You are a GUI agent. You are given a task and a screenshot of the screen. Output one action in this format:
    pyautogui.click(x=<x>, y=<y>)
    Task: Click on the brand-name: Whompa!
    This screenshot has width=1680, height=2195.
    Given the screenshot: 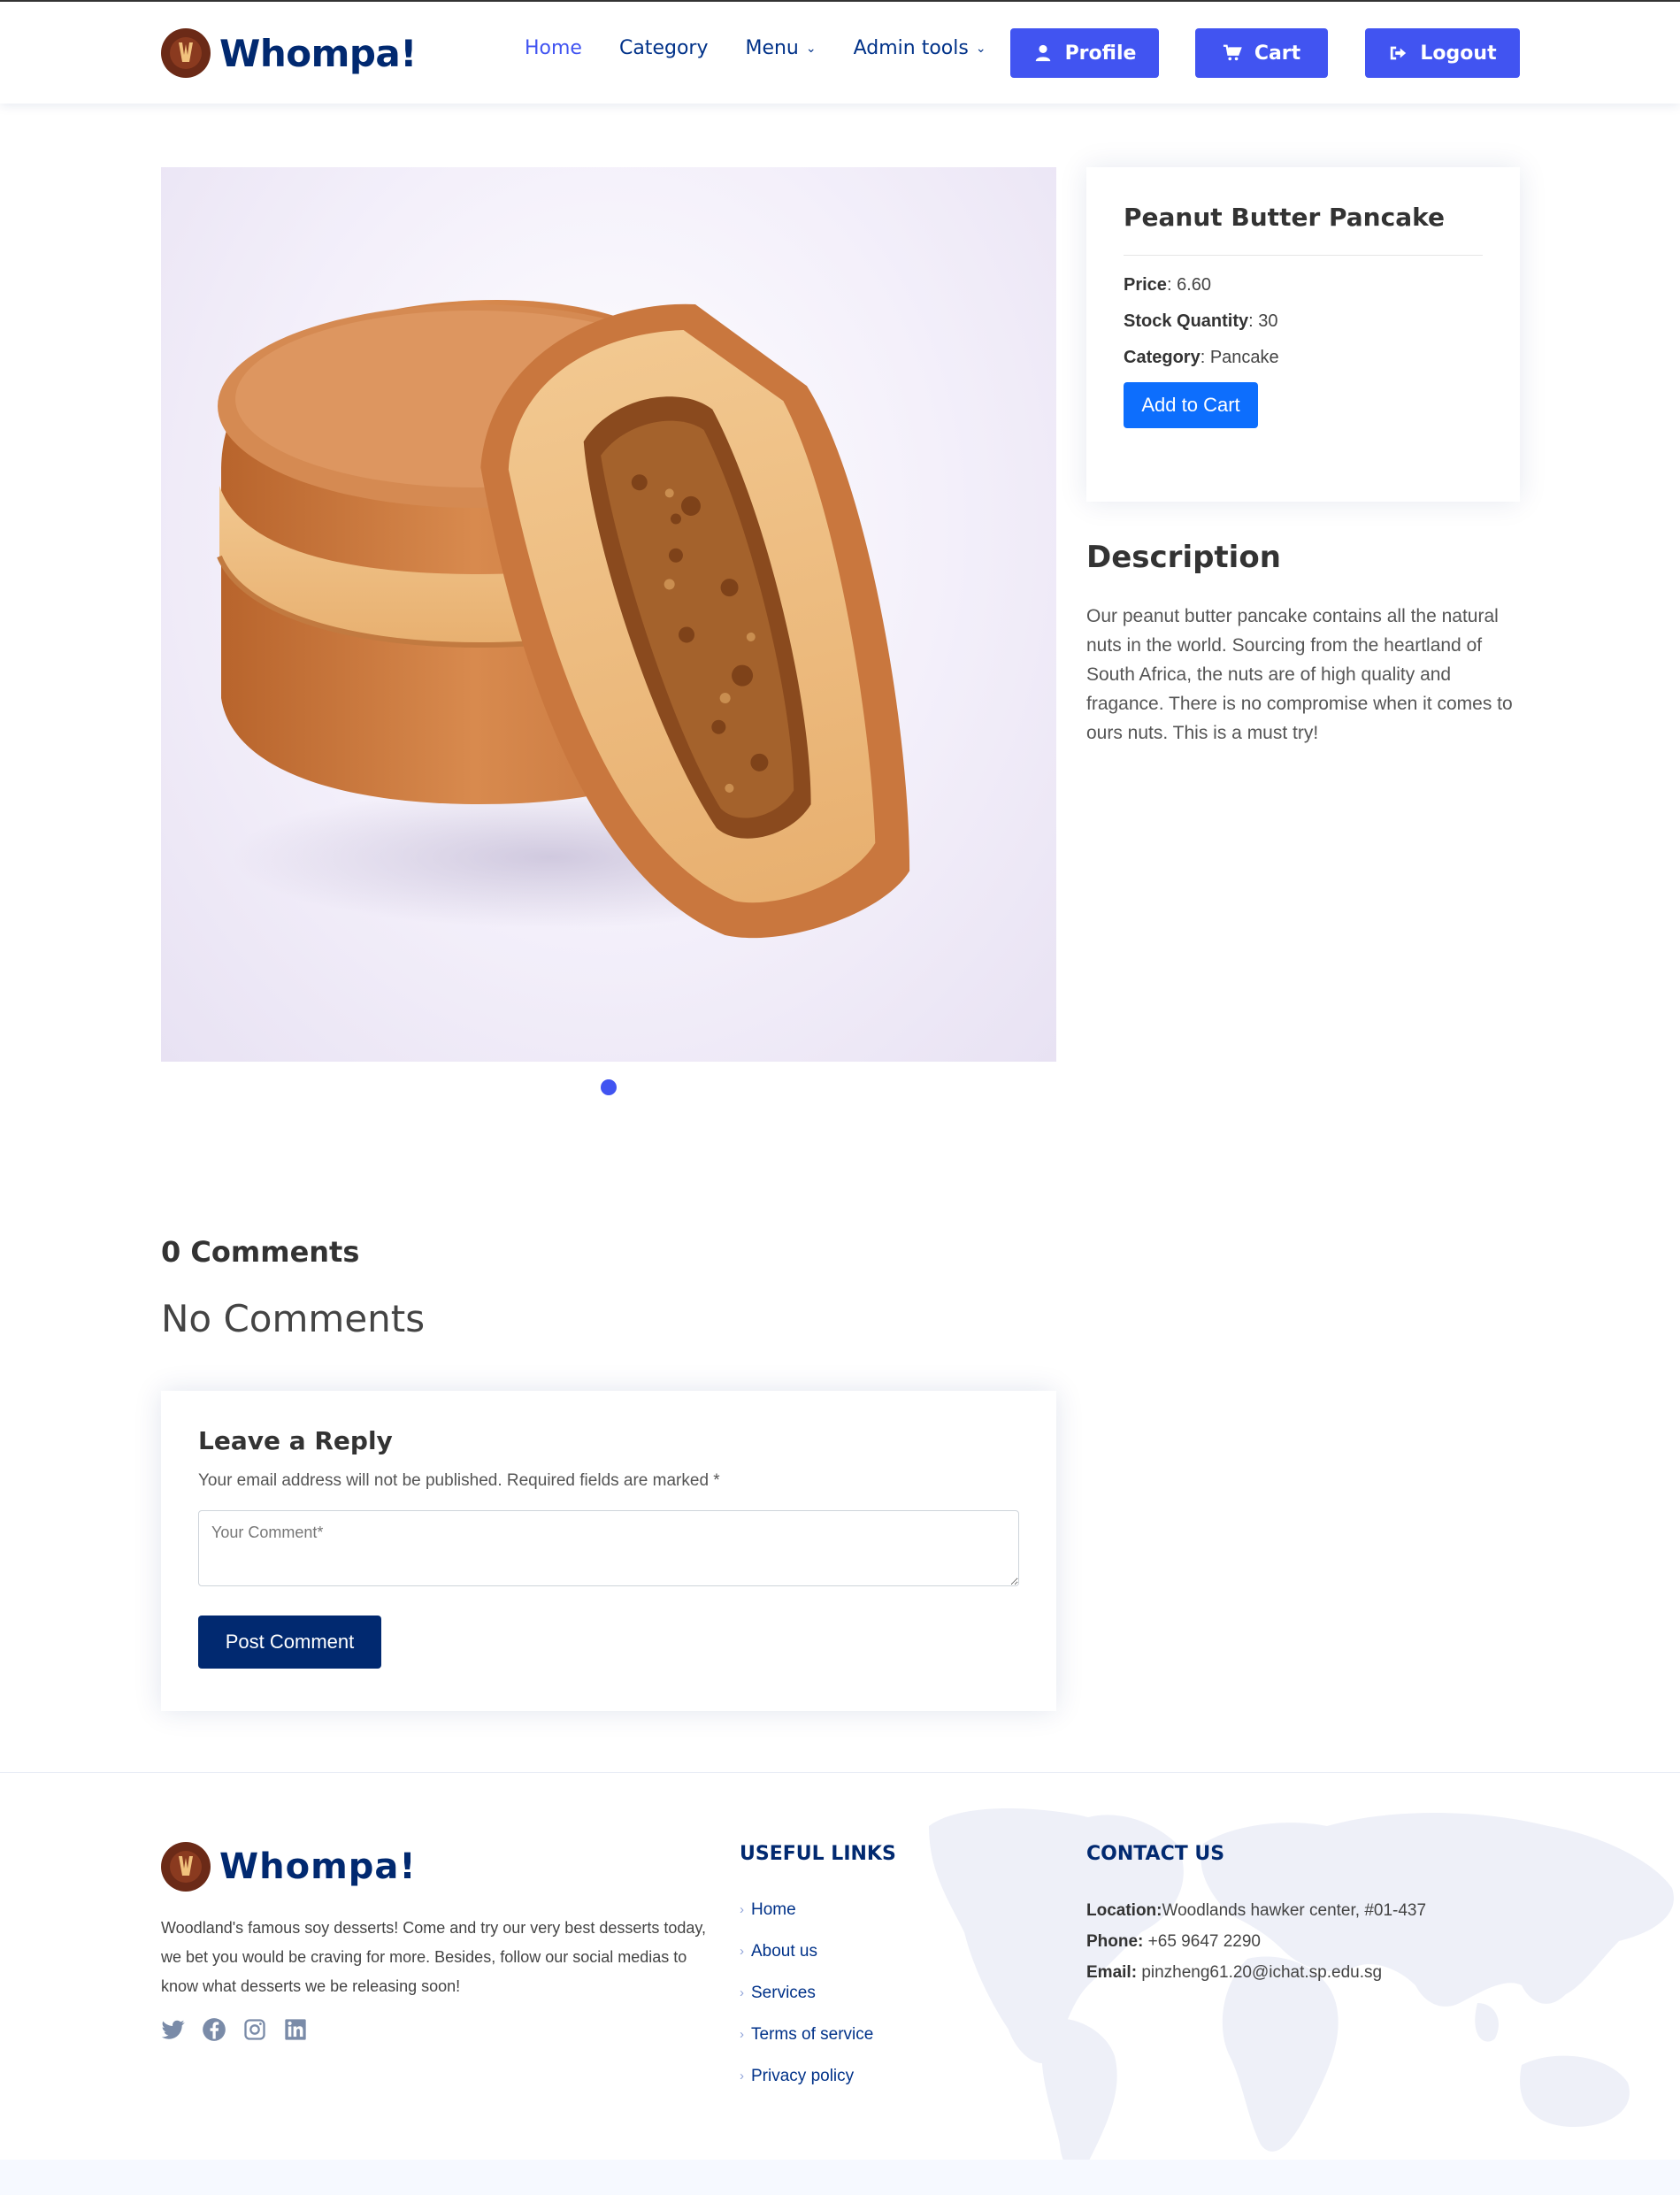 What is the action you would take?
    pyautogui.click(x=318, y=53)
    